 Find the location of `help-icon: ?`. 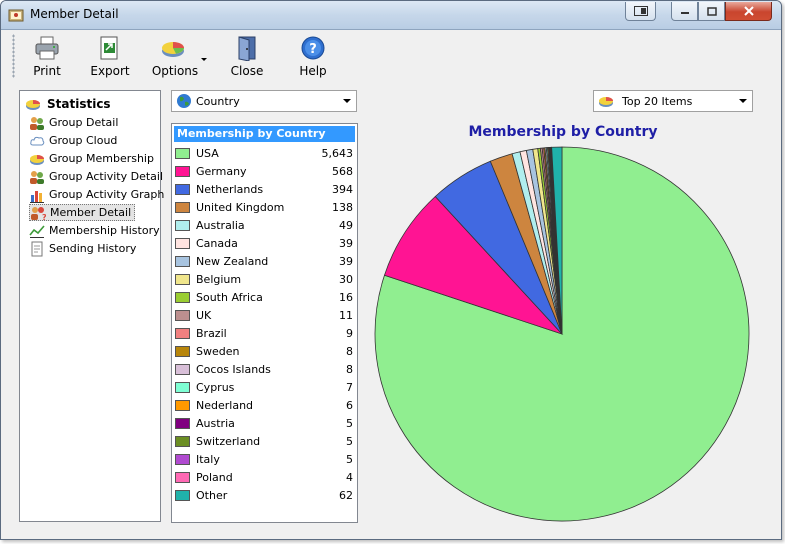

help-icon: ? is located at coordinates (313, 48).